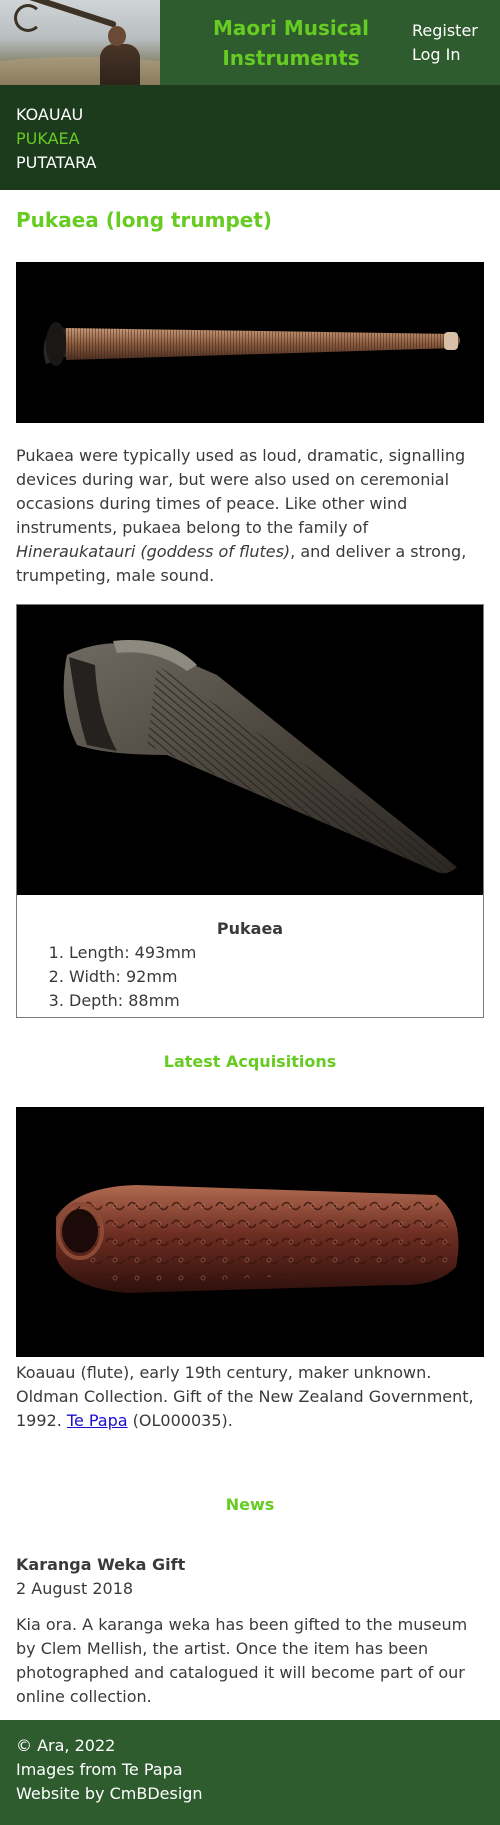 The image size is (500, 1825). I want to click on site-title-line1: Maori Musical, so click(291, 27).